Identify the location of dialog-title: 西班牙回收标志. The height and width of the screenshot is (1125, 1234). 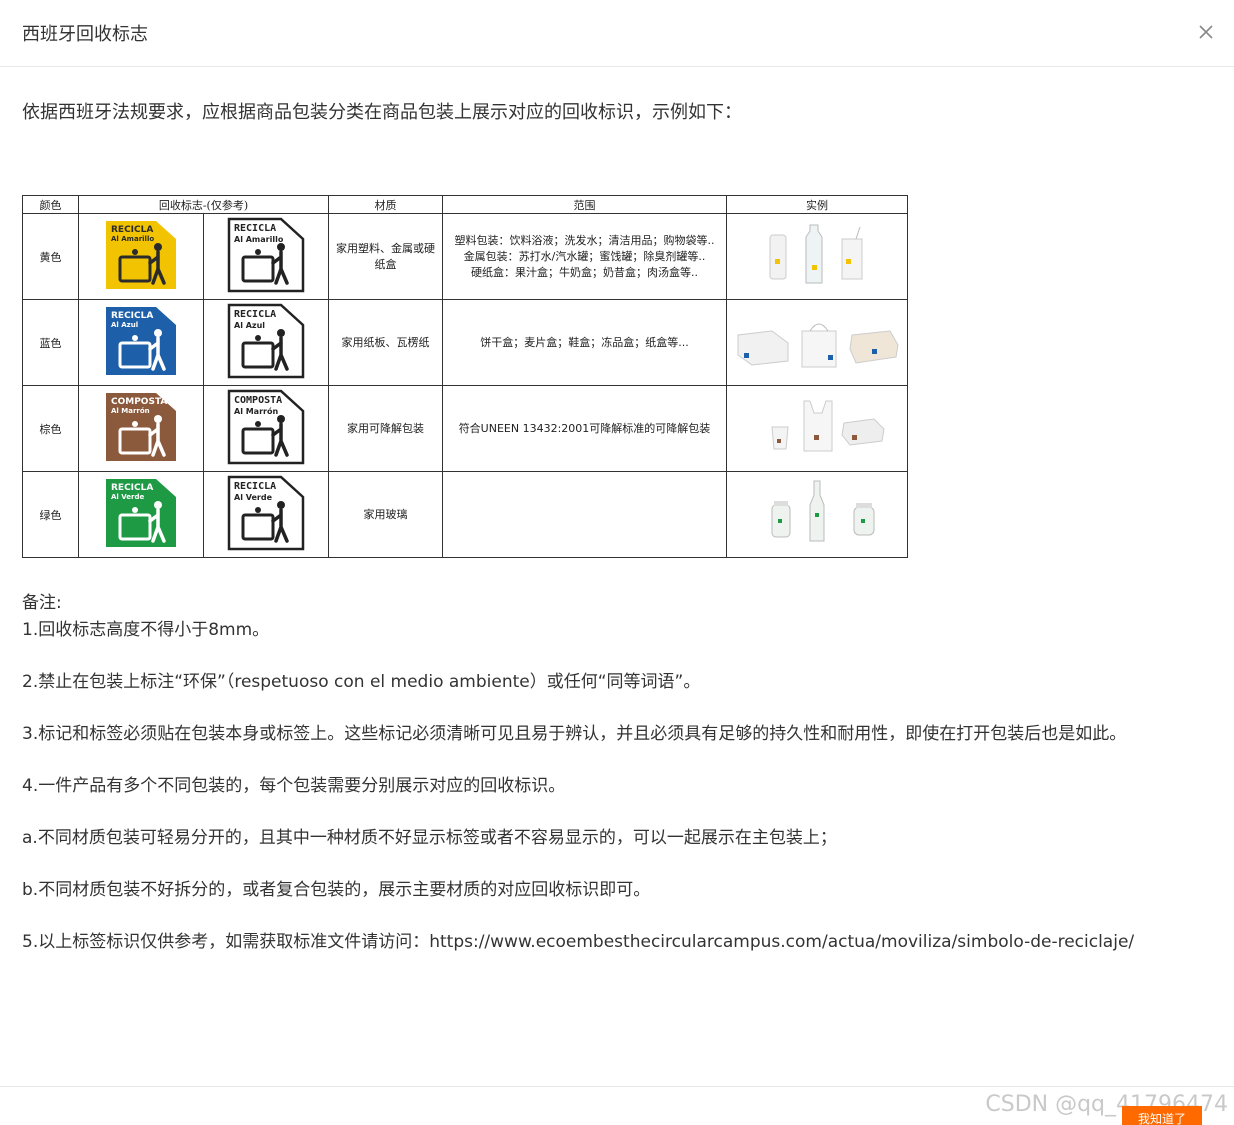
(85, 34).